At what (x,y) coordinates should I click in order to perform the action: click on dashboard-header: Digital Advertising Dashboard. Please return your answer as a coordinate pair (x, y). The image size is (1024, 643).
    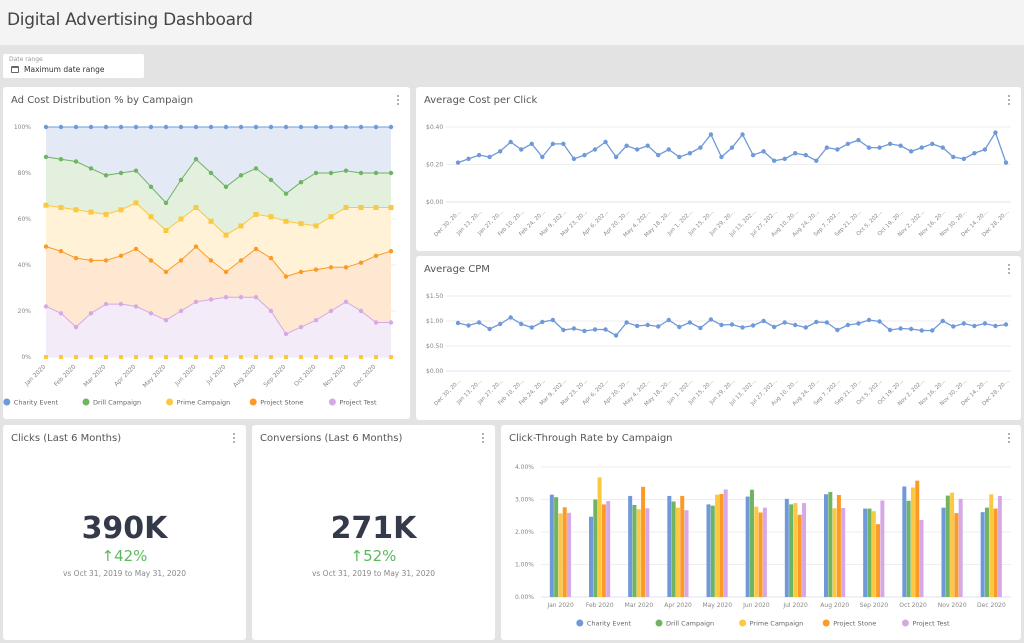
    Looking at the image, I should click on (512, 22).